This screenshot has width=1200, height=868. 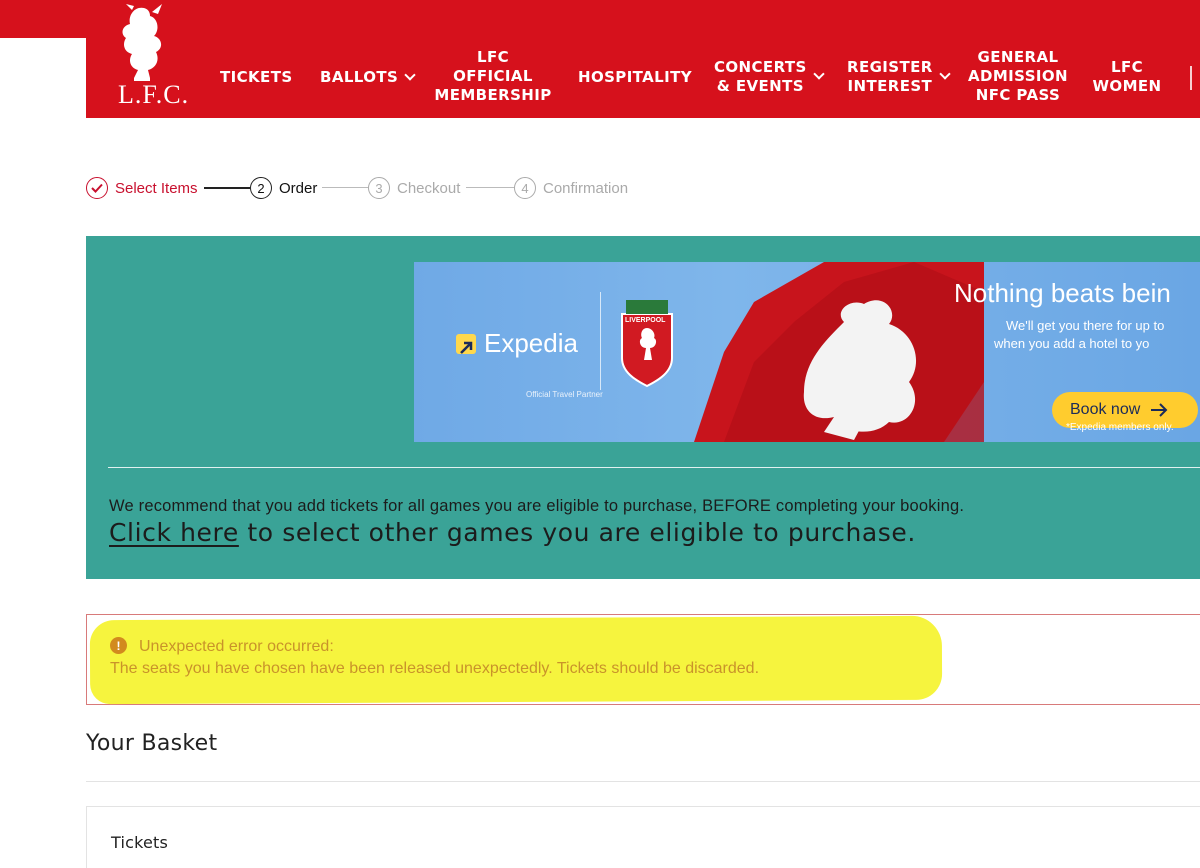 What do you see at coordinates (236, 646) in the screenshot?
I see `error-title: Unexpected error occurred:` at bounding box center [236, 646].